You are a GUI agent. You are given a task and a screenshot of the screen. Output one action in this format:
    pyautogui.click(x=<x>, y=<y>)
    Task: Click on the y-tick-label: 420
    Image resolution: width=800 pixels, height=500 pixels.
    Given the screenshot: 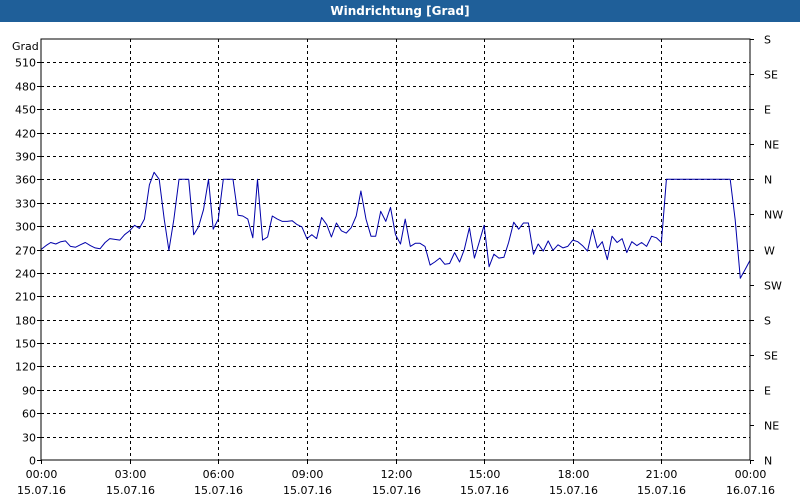 What is the action you would take?
    pyautogui.click(x=25, y=134)
    